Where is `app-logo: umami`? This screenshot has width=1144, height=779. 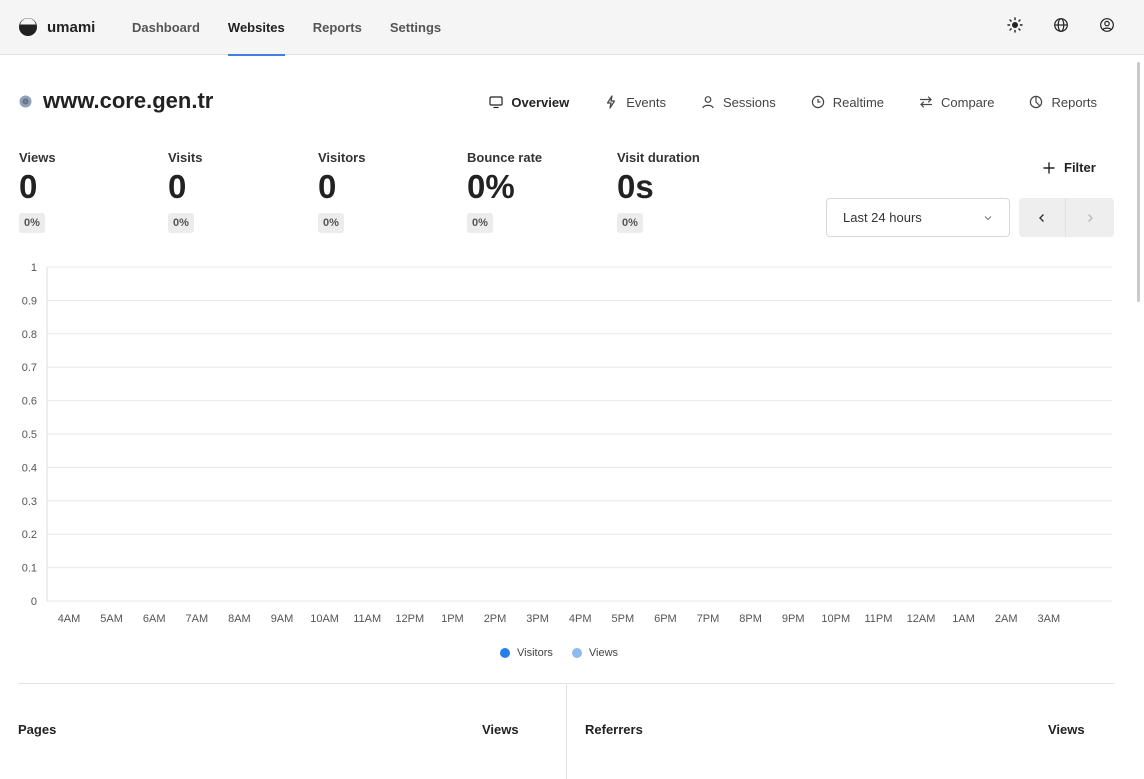
app-logo: umami is located at coordinates (56, 27).